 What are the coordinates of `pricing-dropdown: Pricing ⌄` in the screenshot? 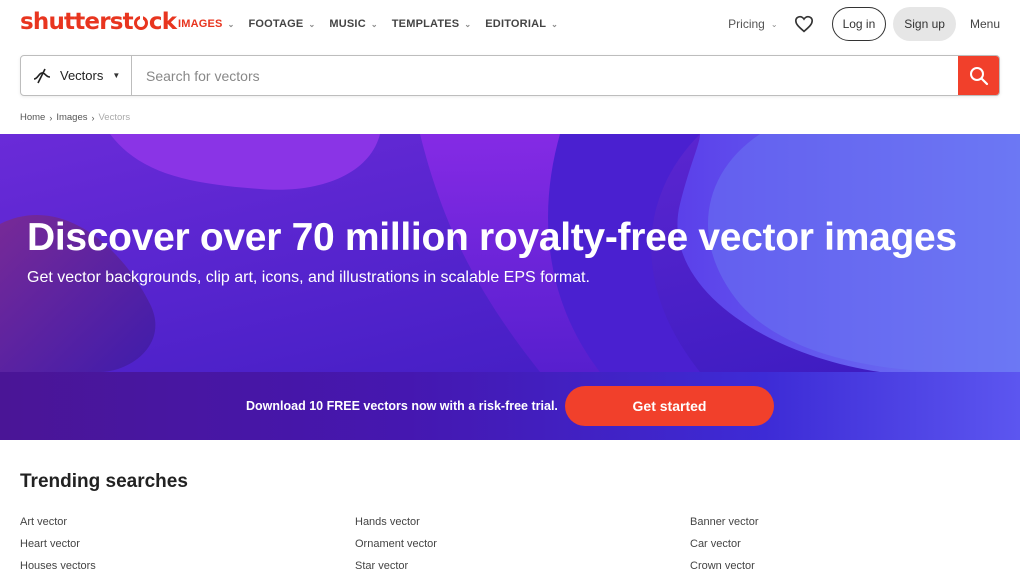 It's located at (752, 24).